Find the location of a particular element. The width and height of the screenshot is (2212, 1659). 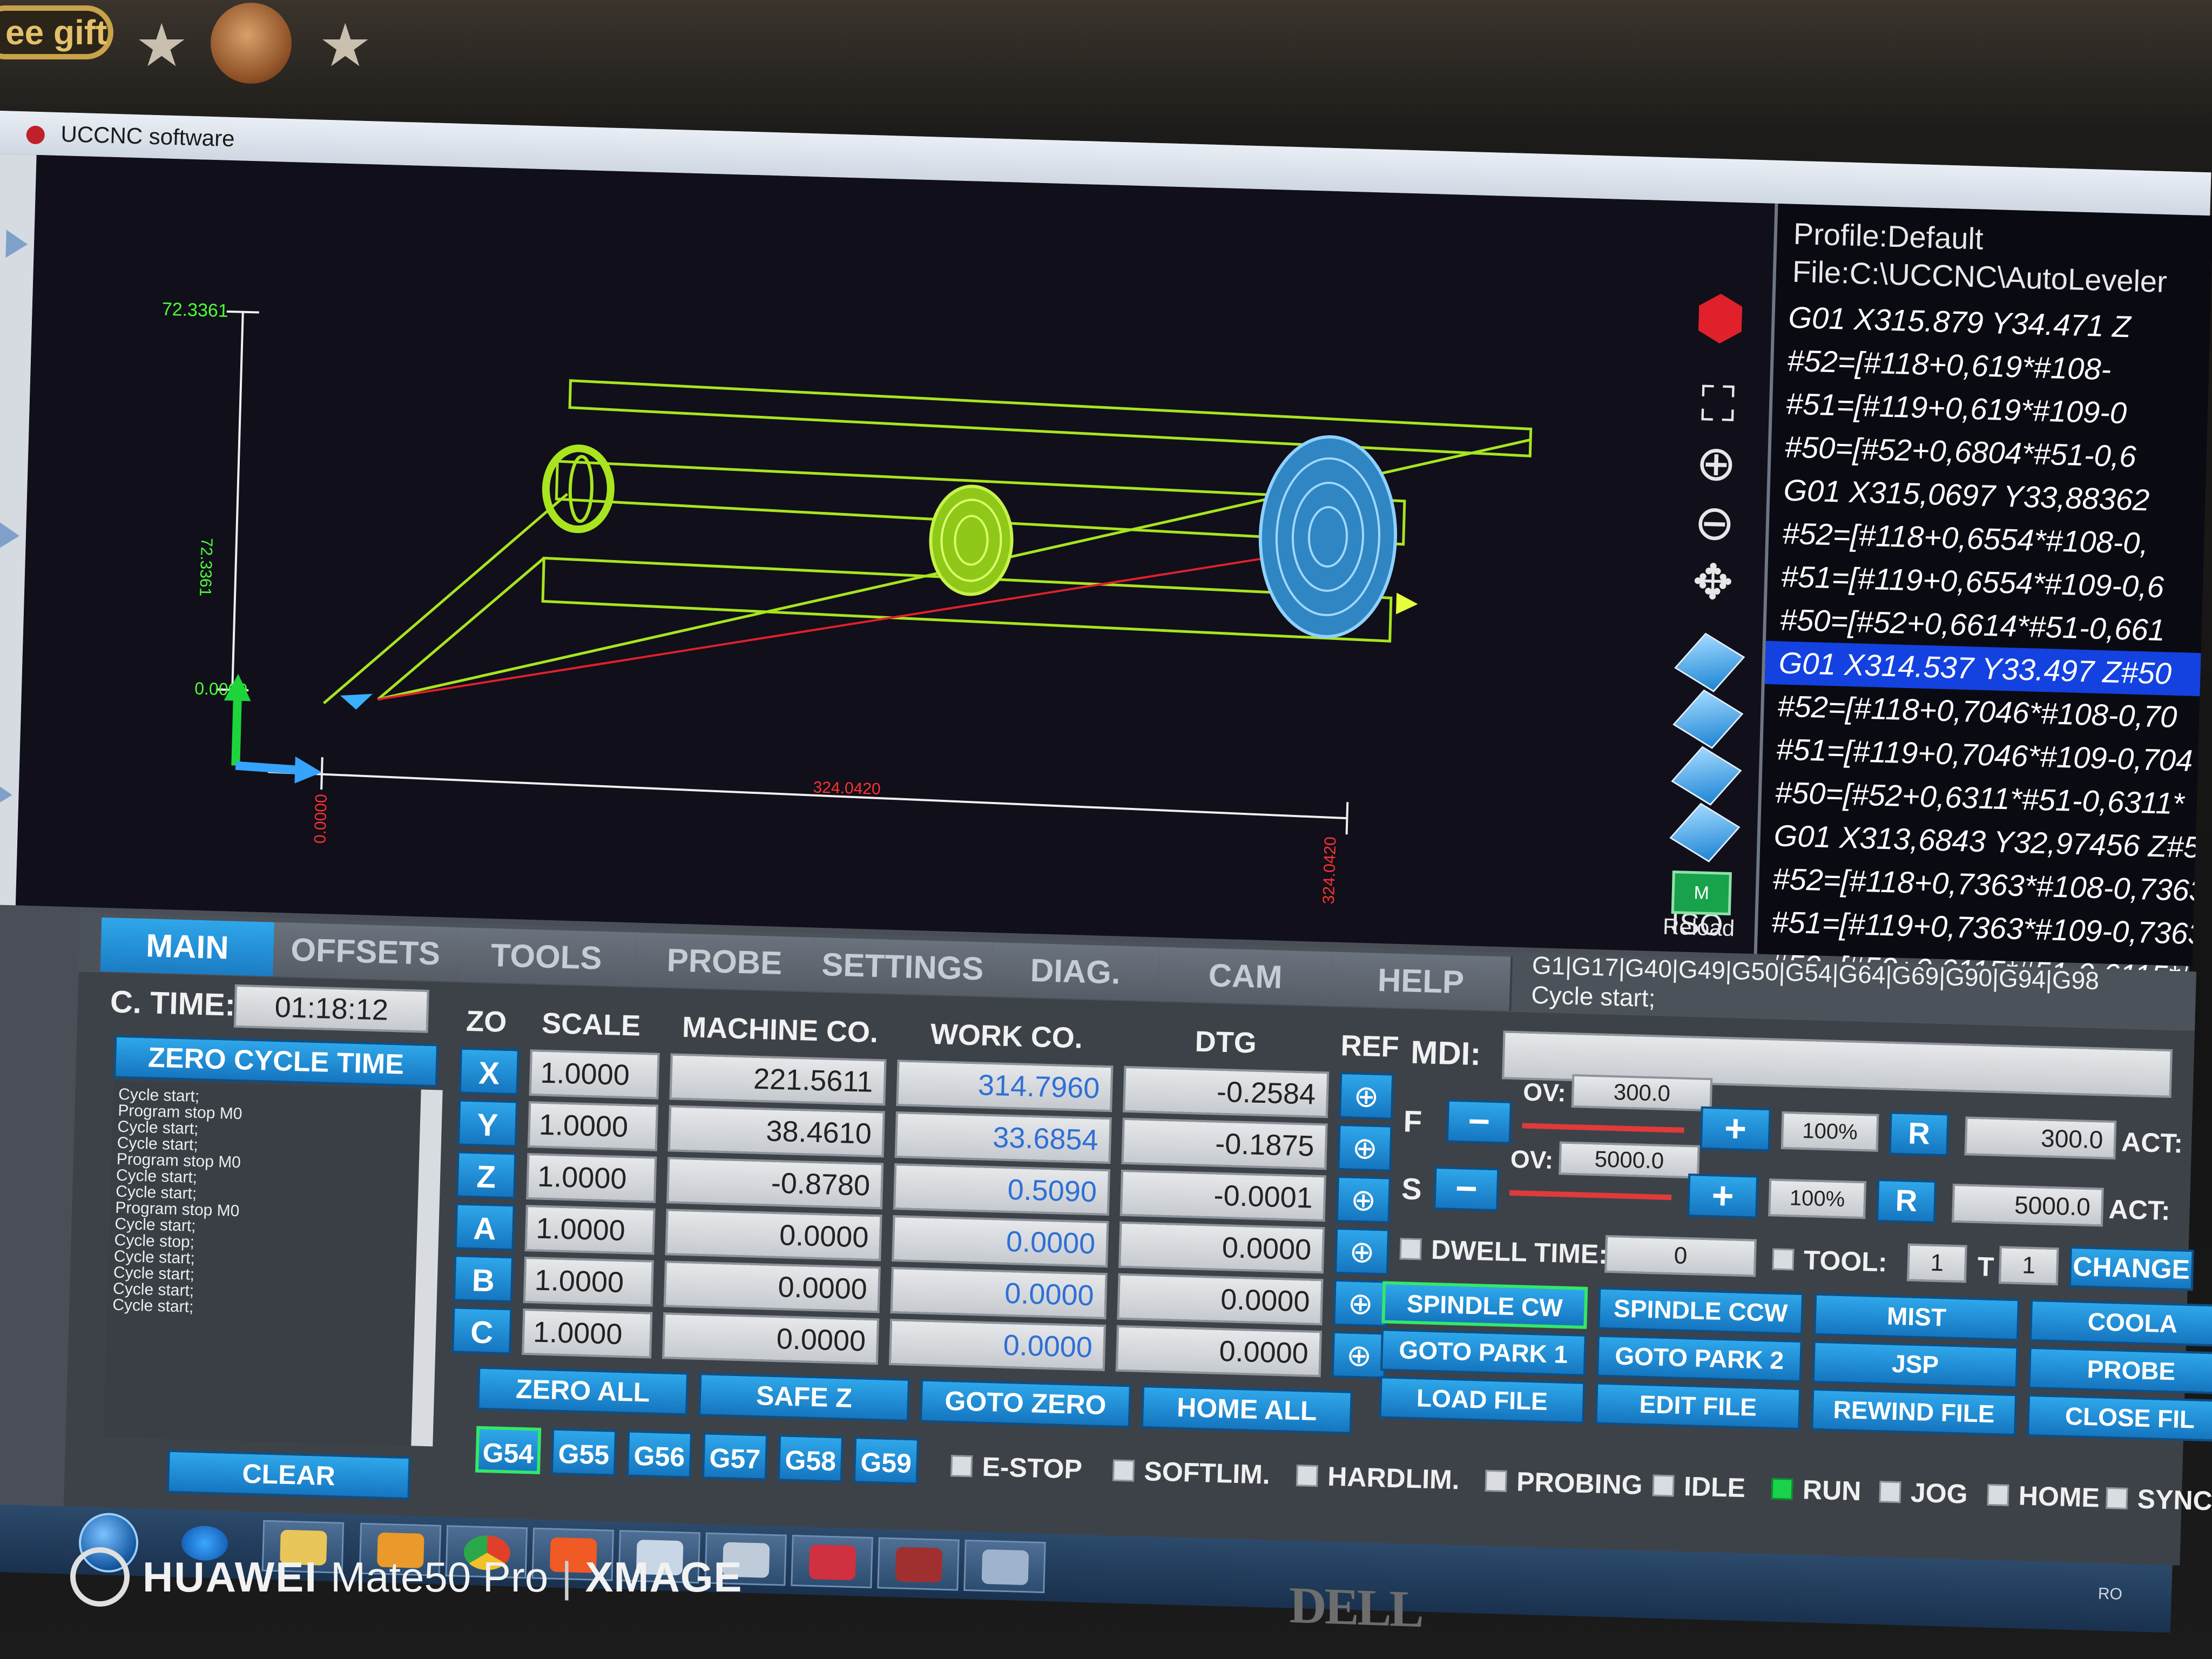

jsp-button: JSP is located at coordinates (1915, 1364).